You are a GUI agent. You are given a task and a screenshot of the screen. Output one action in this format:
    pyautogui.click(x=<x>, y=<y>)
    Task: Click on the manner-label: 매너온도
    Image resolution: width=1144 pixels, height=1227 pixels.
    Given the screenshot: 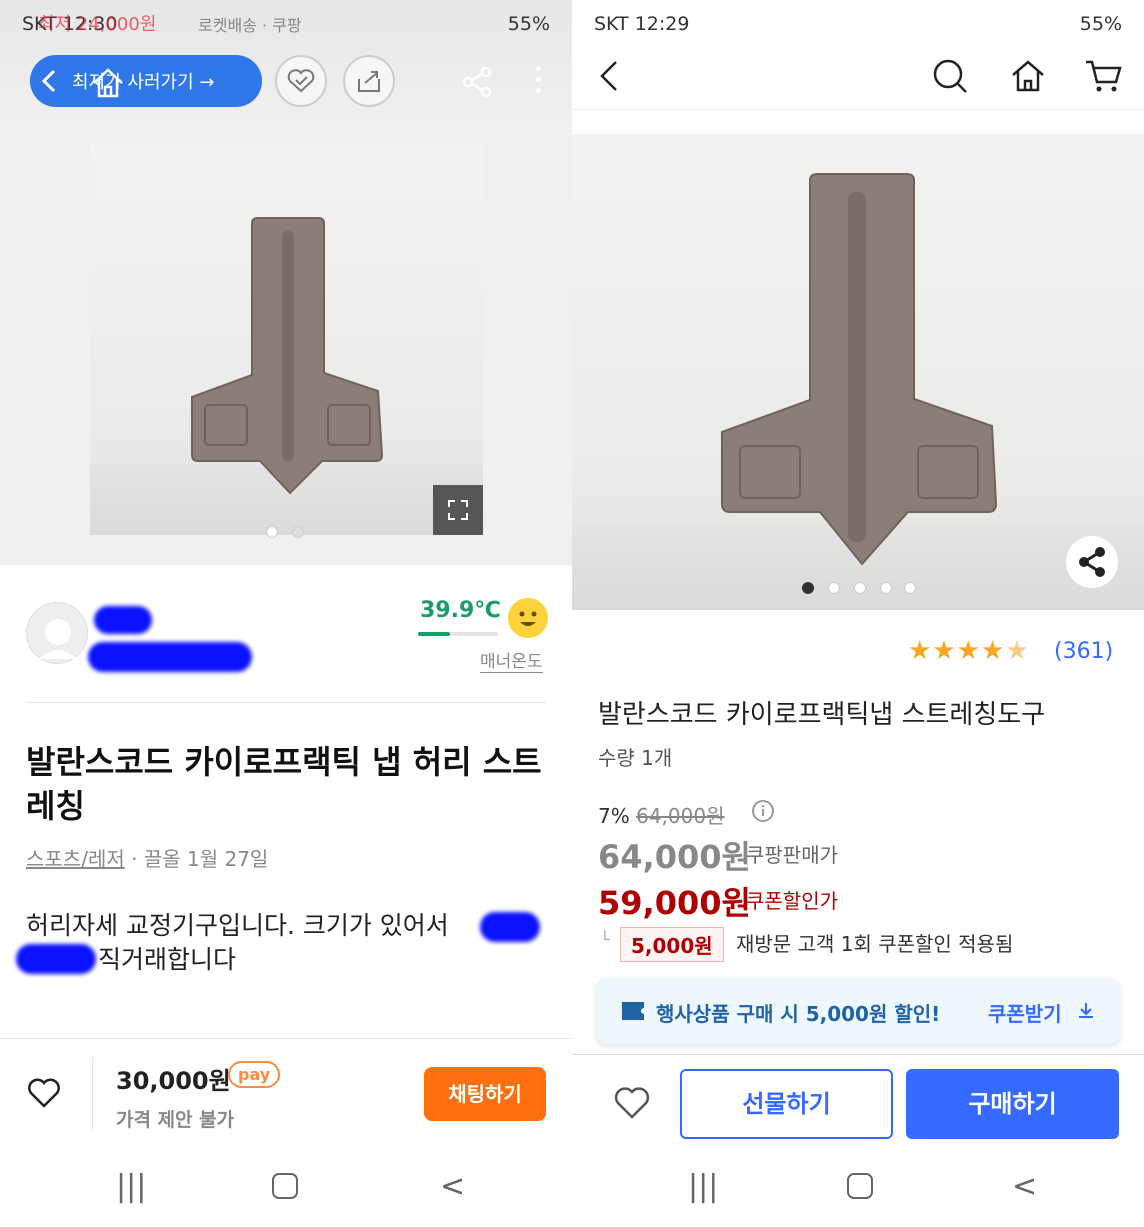 What is the action you would take?
    pyautogui.click(x=511, y=660)
    